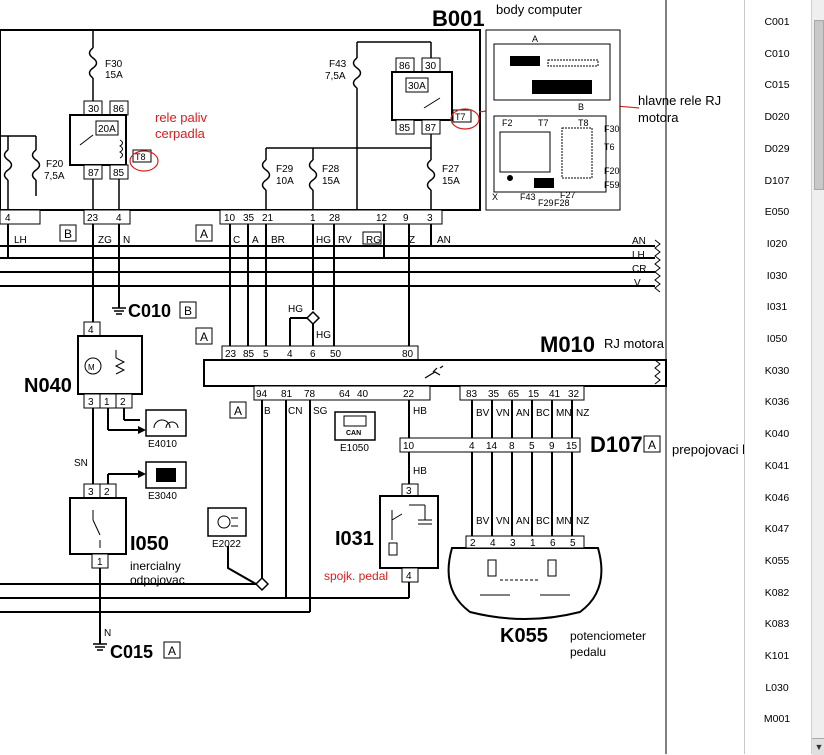  I want to click on fuse-f29: F29 10A, so click(277, 179).